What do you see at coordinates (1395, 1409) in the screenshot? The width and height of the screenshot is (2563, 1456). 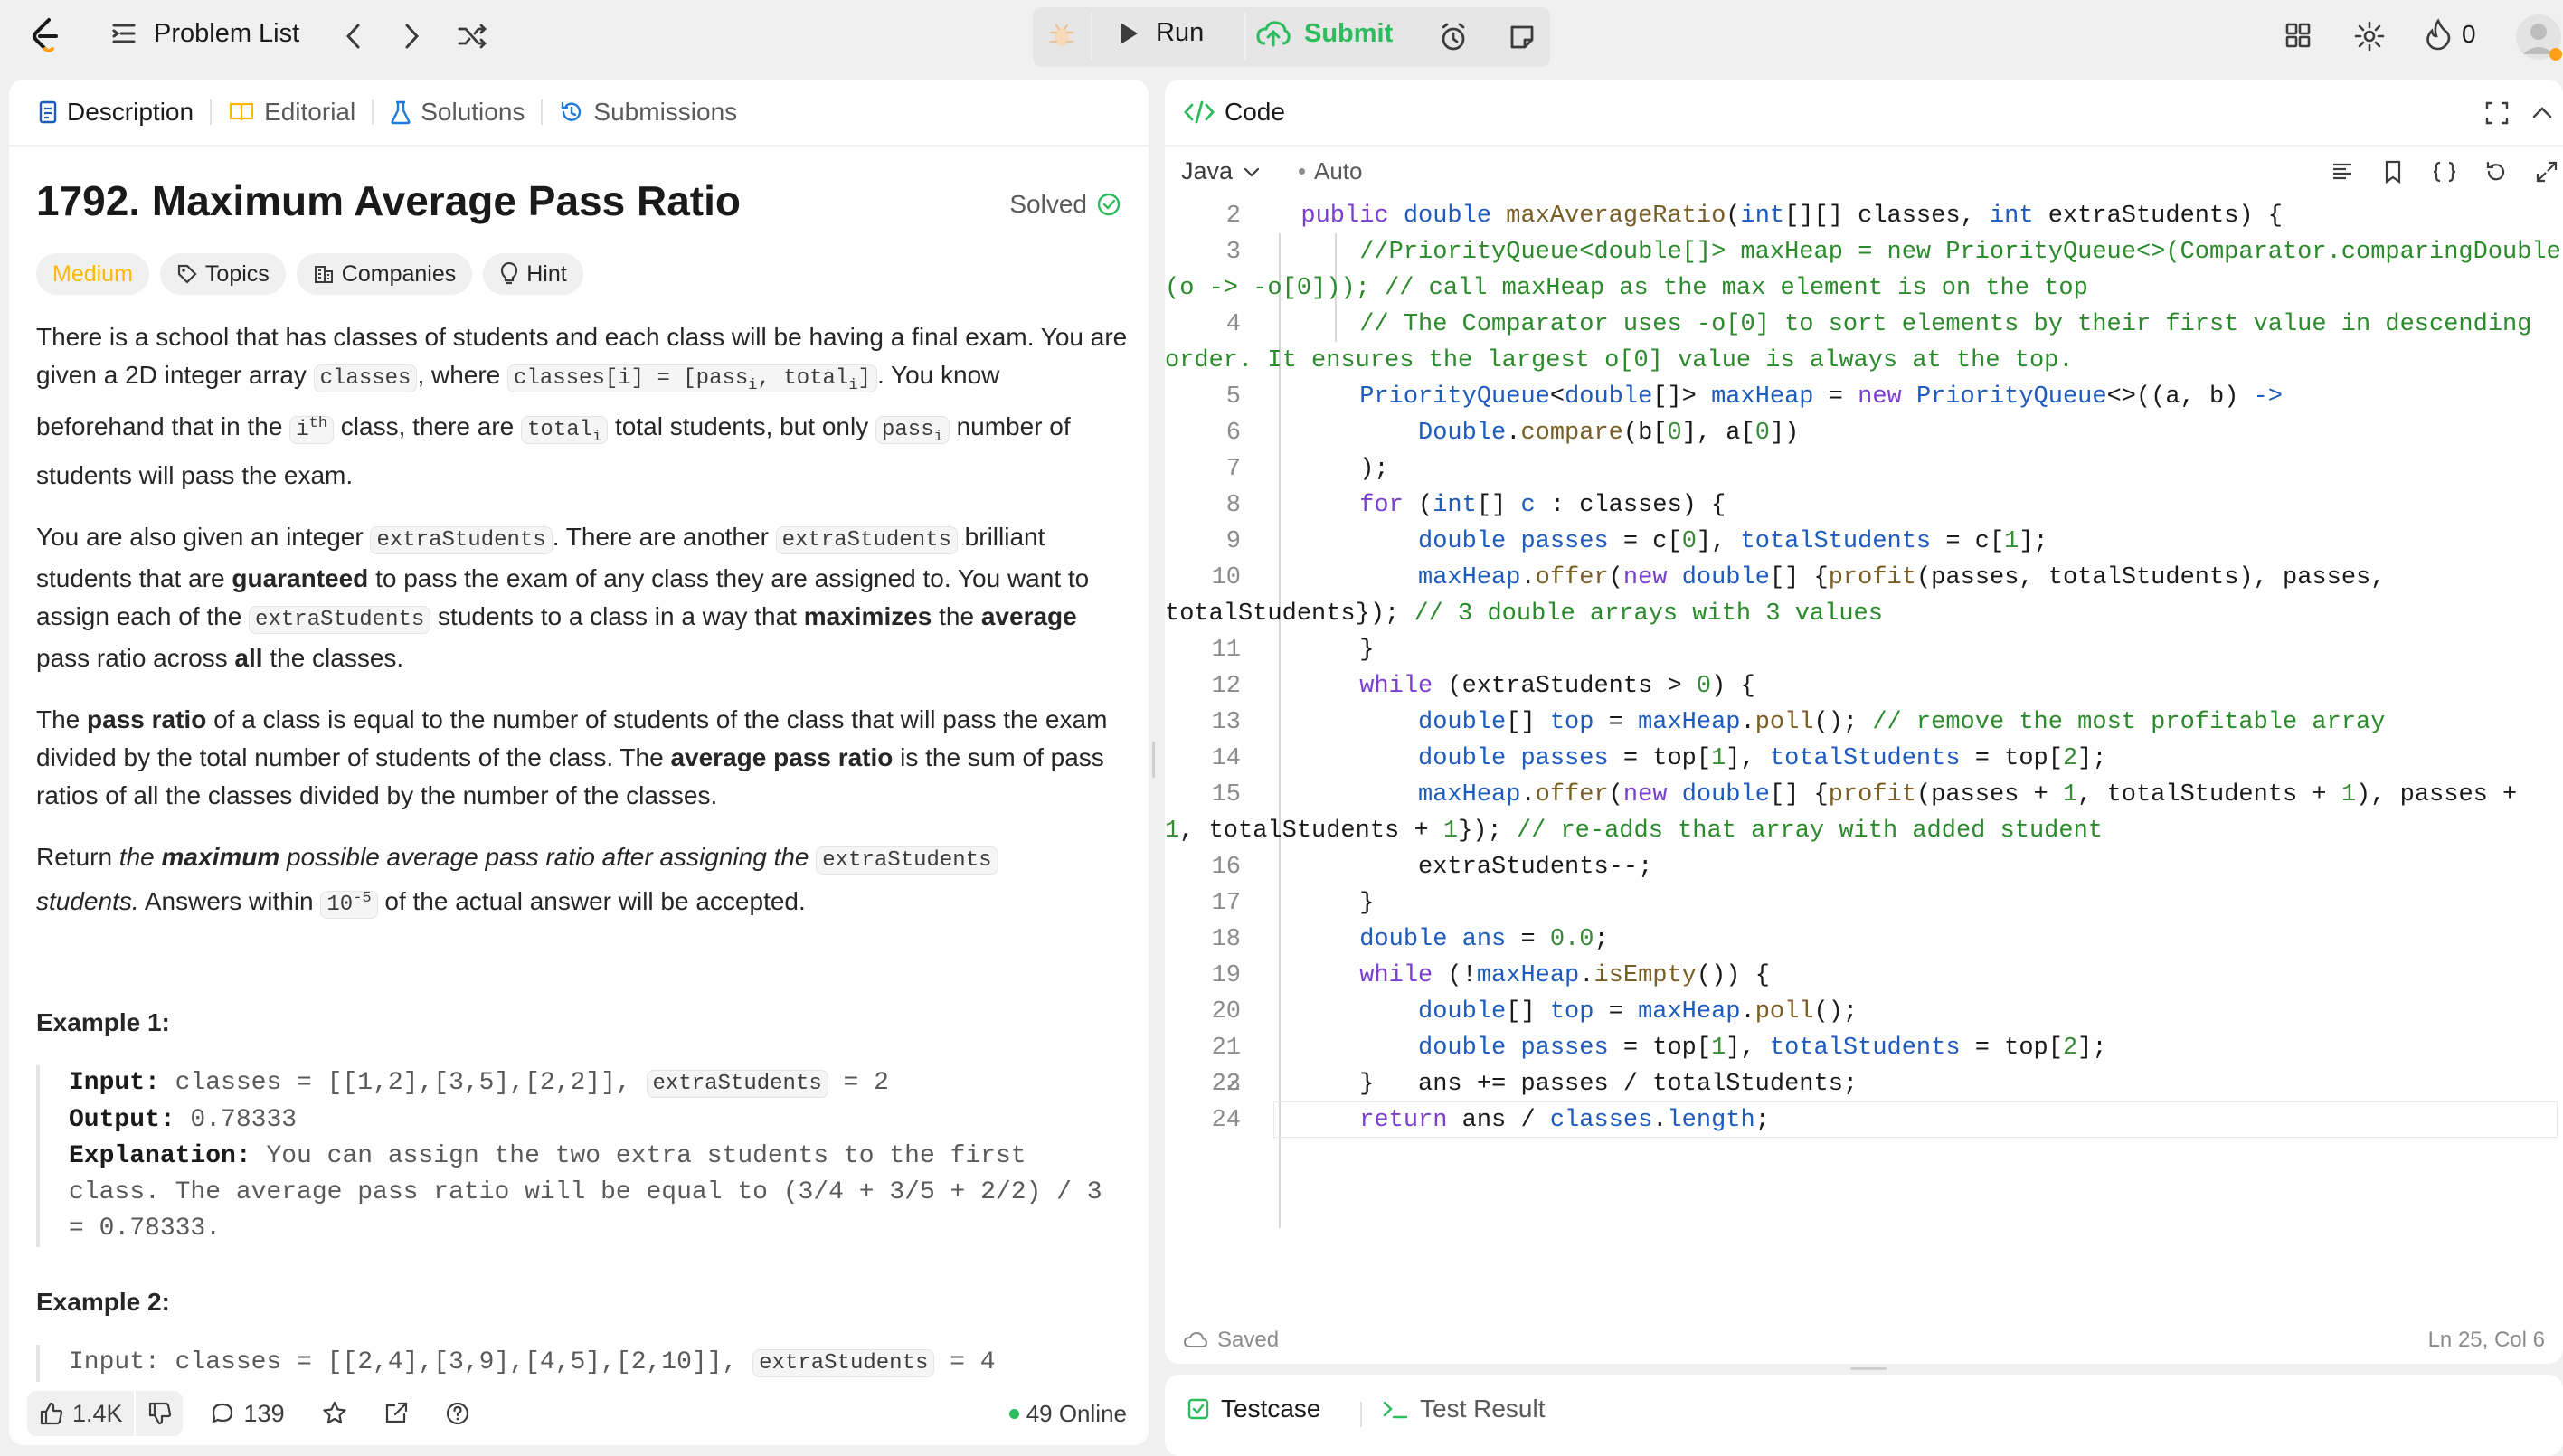 I see `terminal-icon` at bounding box center [1395, 1409].